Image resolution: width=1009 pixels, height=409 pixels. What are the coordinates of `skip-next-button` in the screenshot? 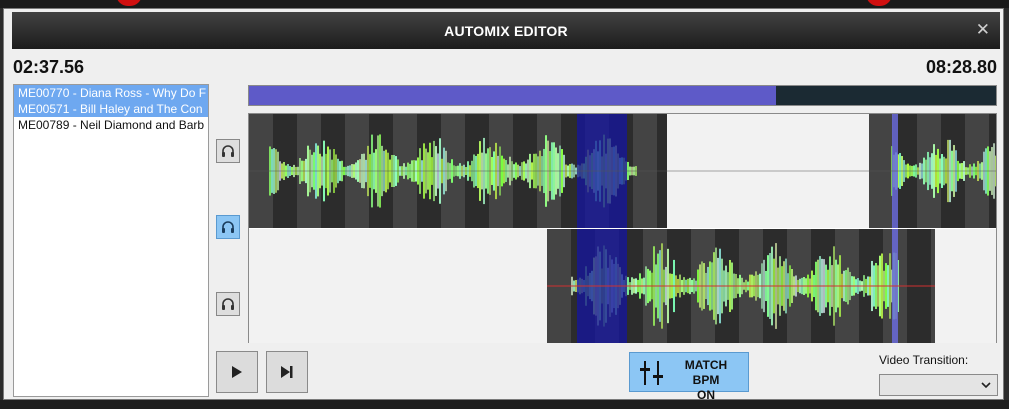 It's located at (287, 372).